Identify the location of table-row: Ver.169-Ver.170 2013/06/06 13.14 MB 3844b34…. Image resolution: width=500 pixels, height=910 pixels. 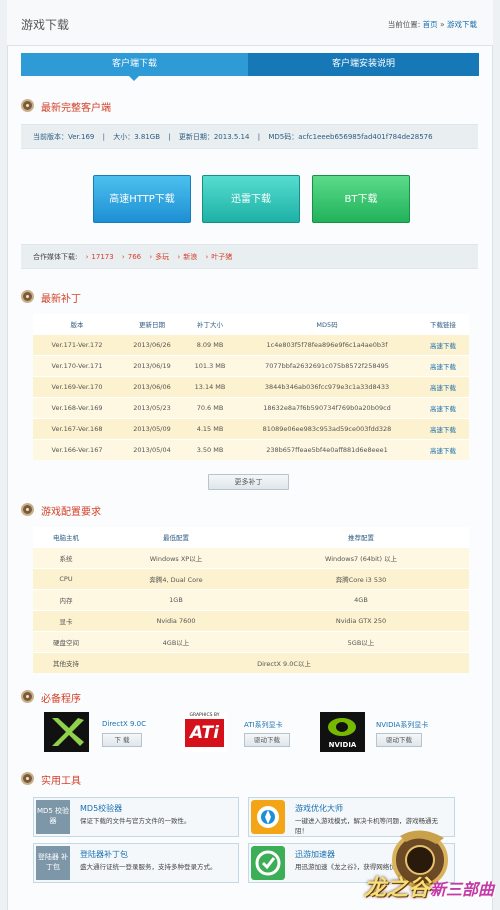
(251, 386).